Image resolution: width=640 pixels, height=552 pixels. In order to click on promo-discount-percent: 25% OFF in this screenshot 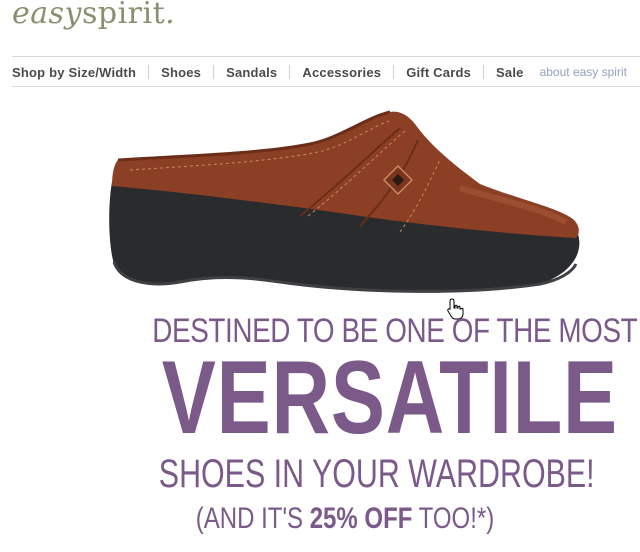, I will do `click(361, 518)`.